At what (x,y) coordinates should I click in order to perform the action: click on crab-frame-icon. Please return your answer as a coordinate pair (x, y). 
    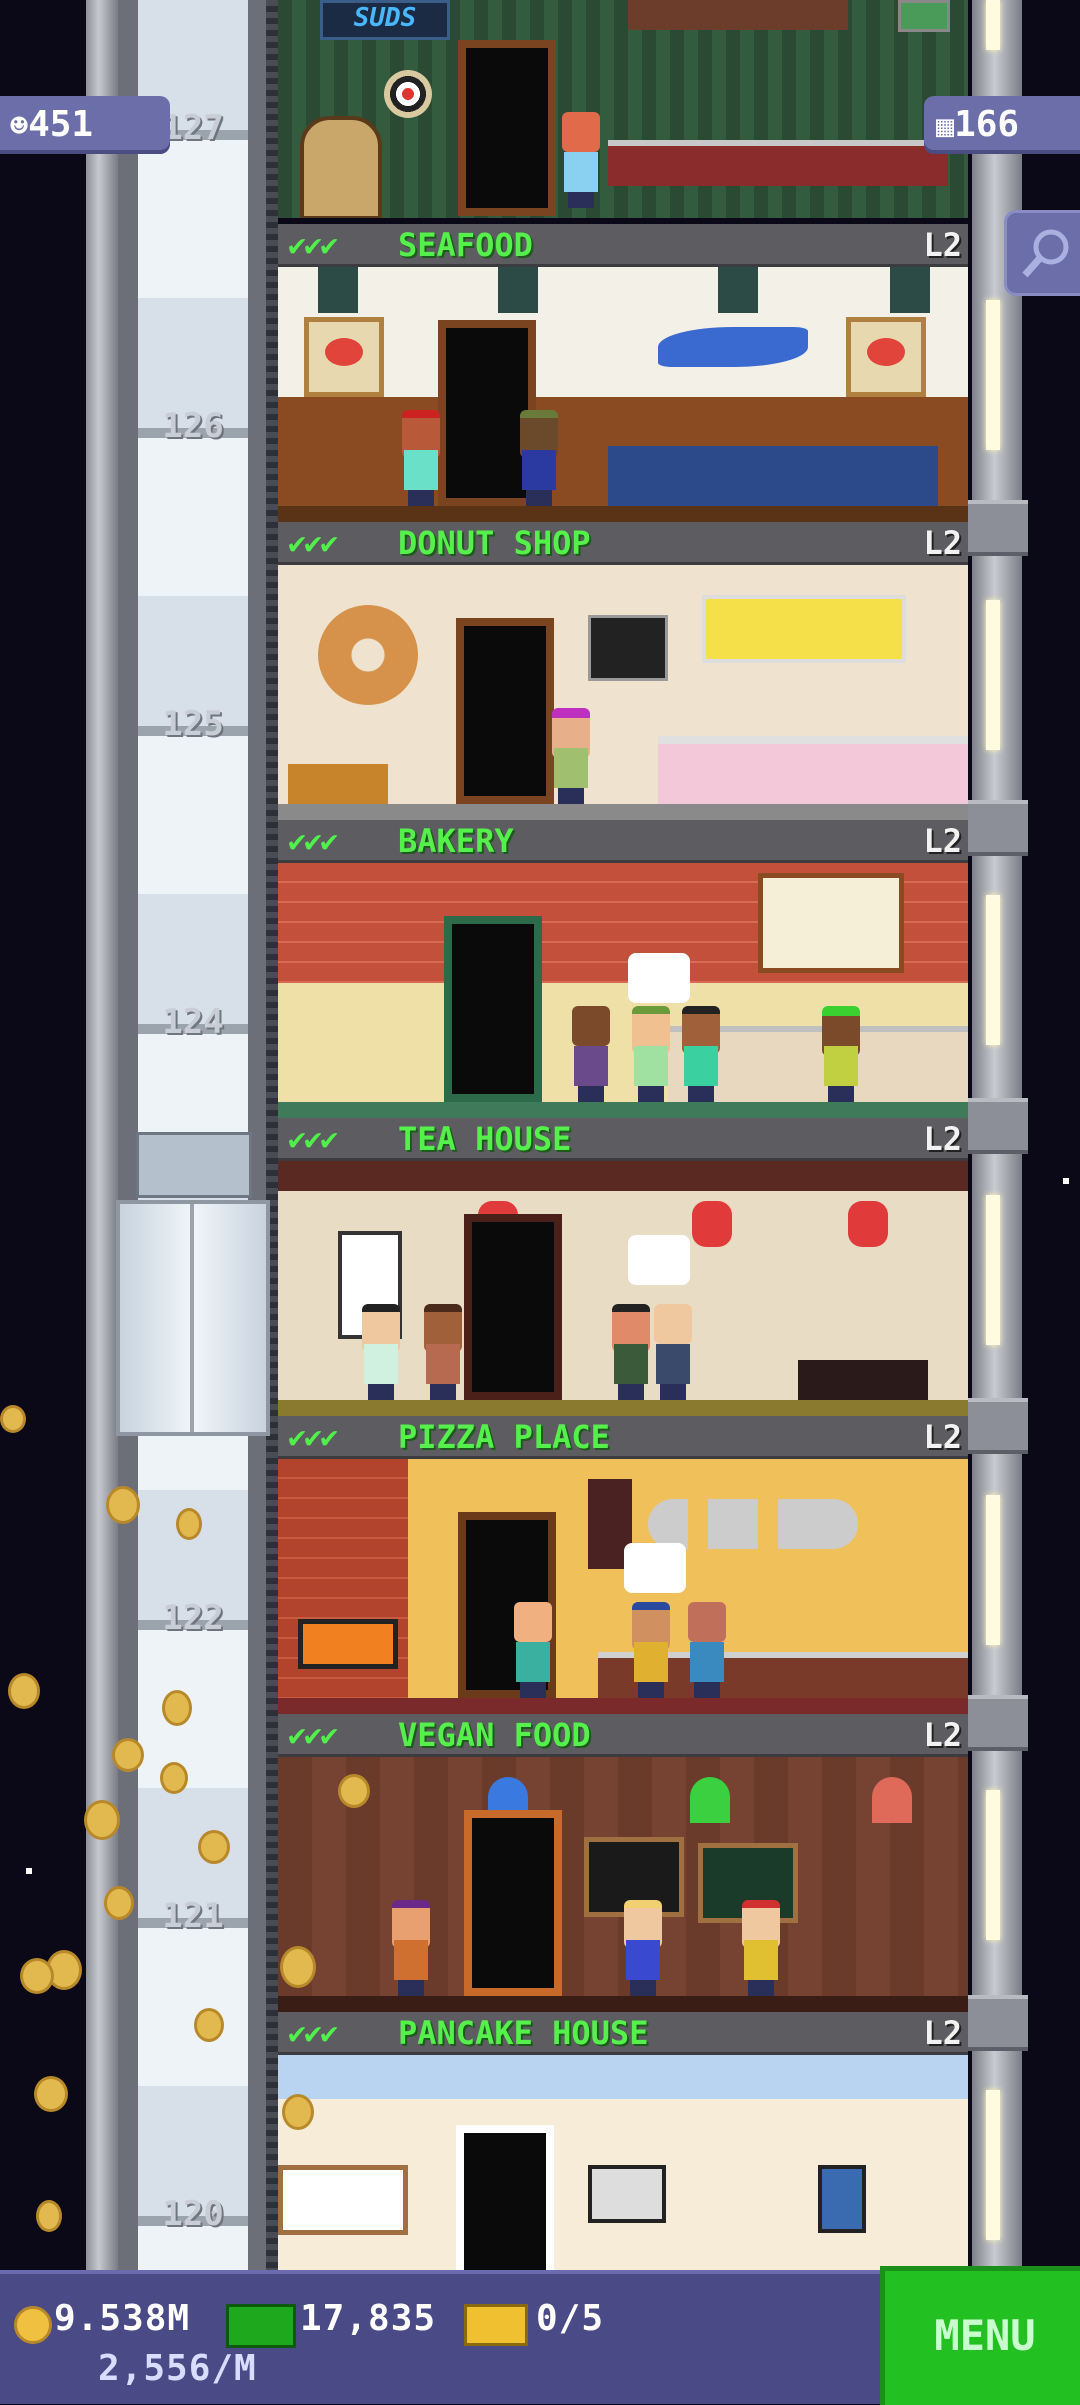
    Looking at the image, I should click on (886, 357).